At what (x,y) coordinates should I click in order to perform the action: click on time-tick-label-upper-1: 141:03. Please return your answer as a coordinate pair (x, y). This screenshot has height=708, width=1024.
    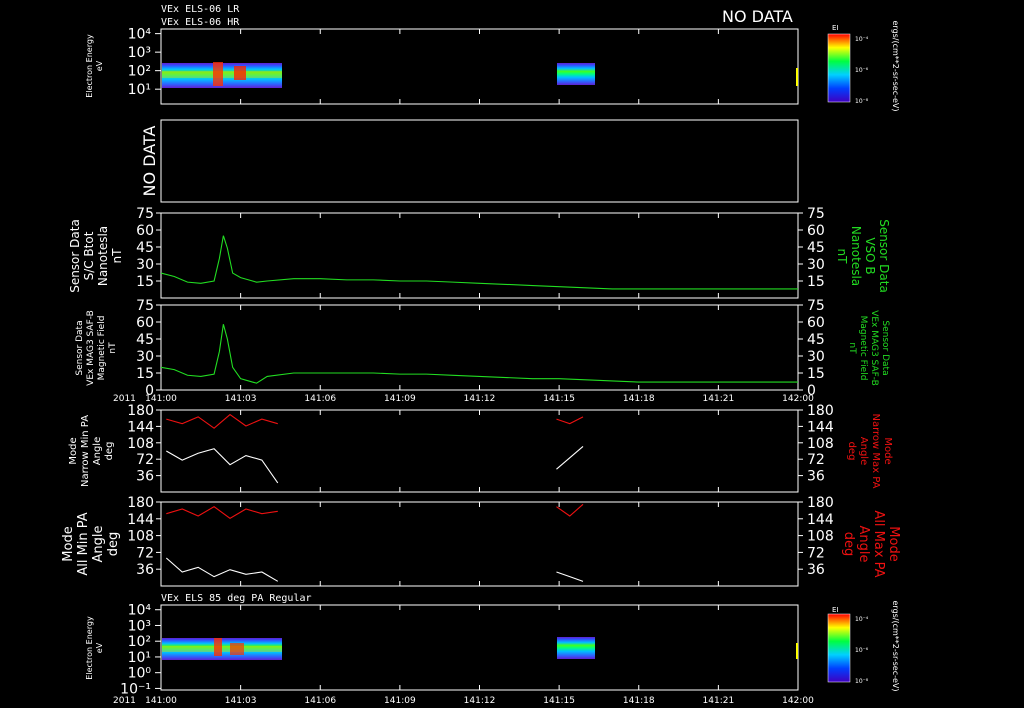
    Looking at the image, I should click on (241, 399).